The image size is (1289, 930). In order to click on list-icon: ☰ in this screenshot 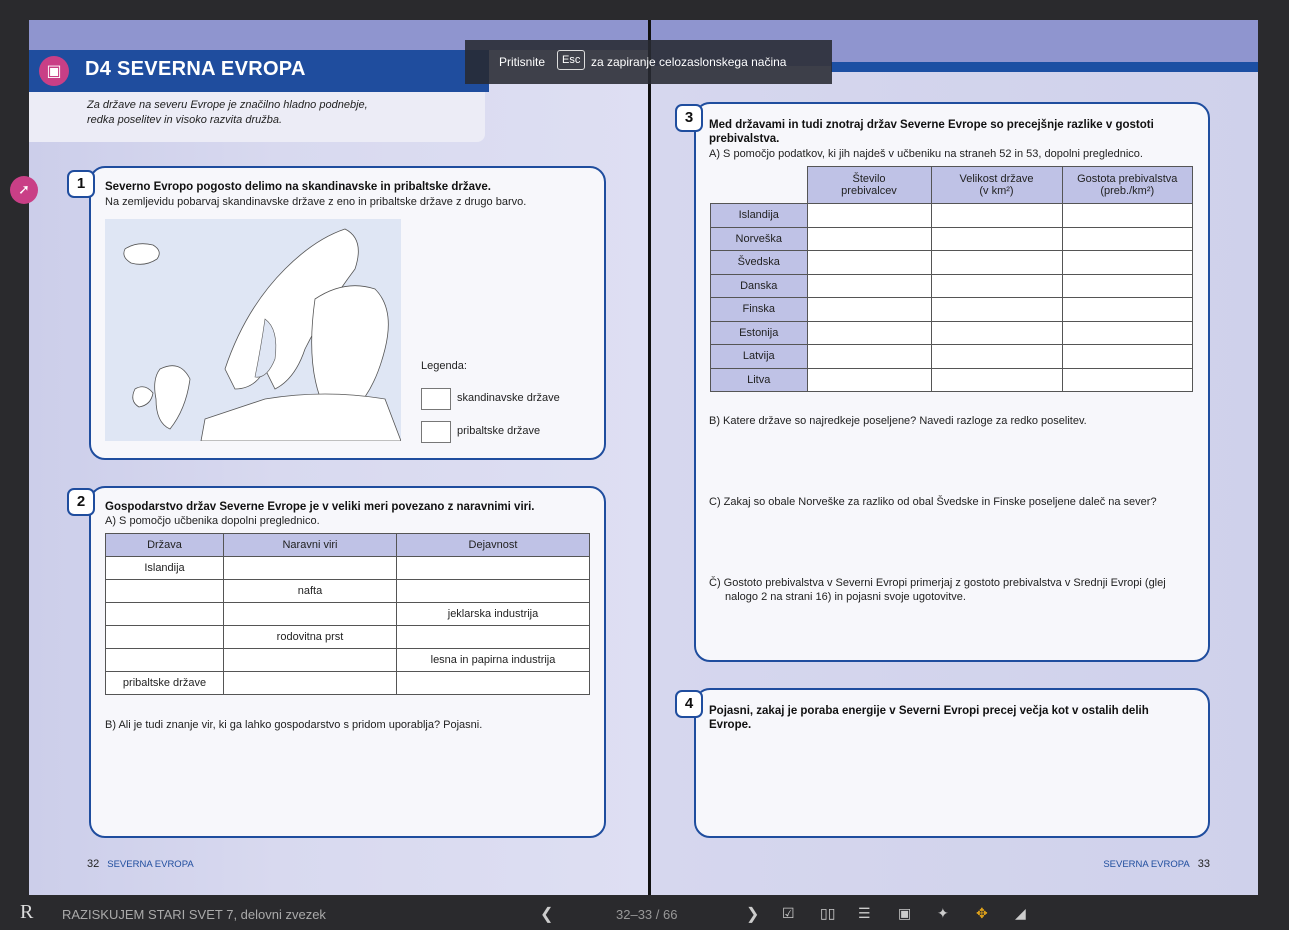, I will do `click(864, 913)`.